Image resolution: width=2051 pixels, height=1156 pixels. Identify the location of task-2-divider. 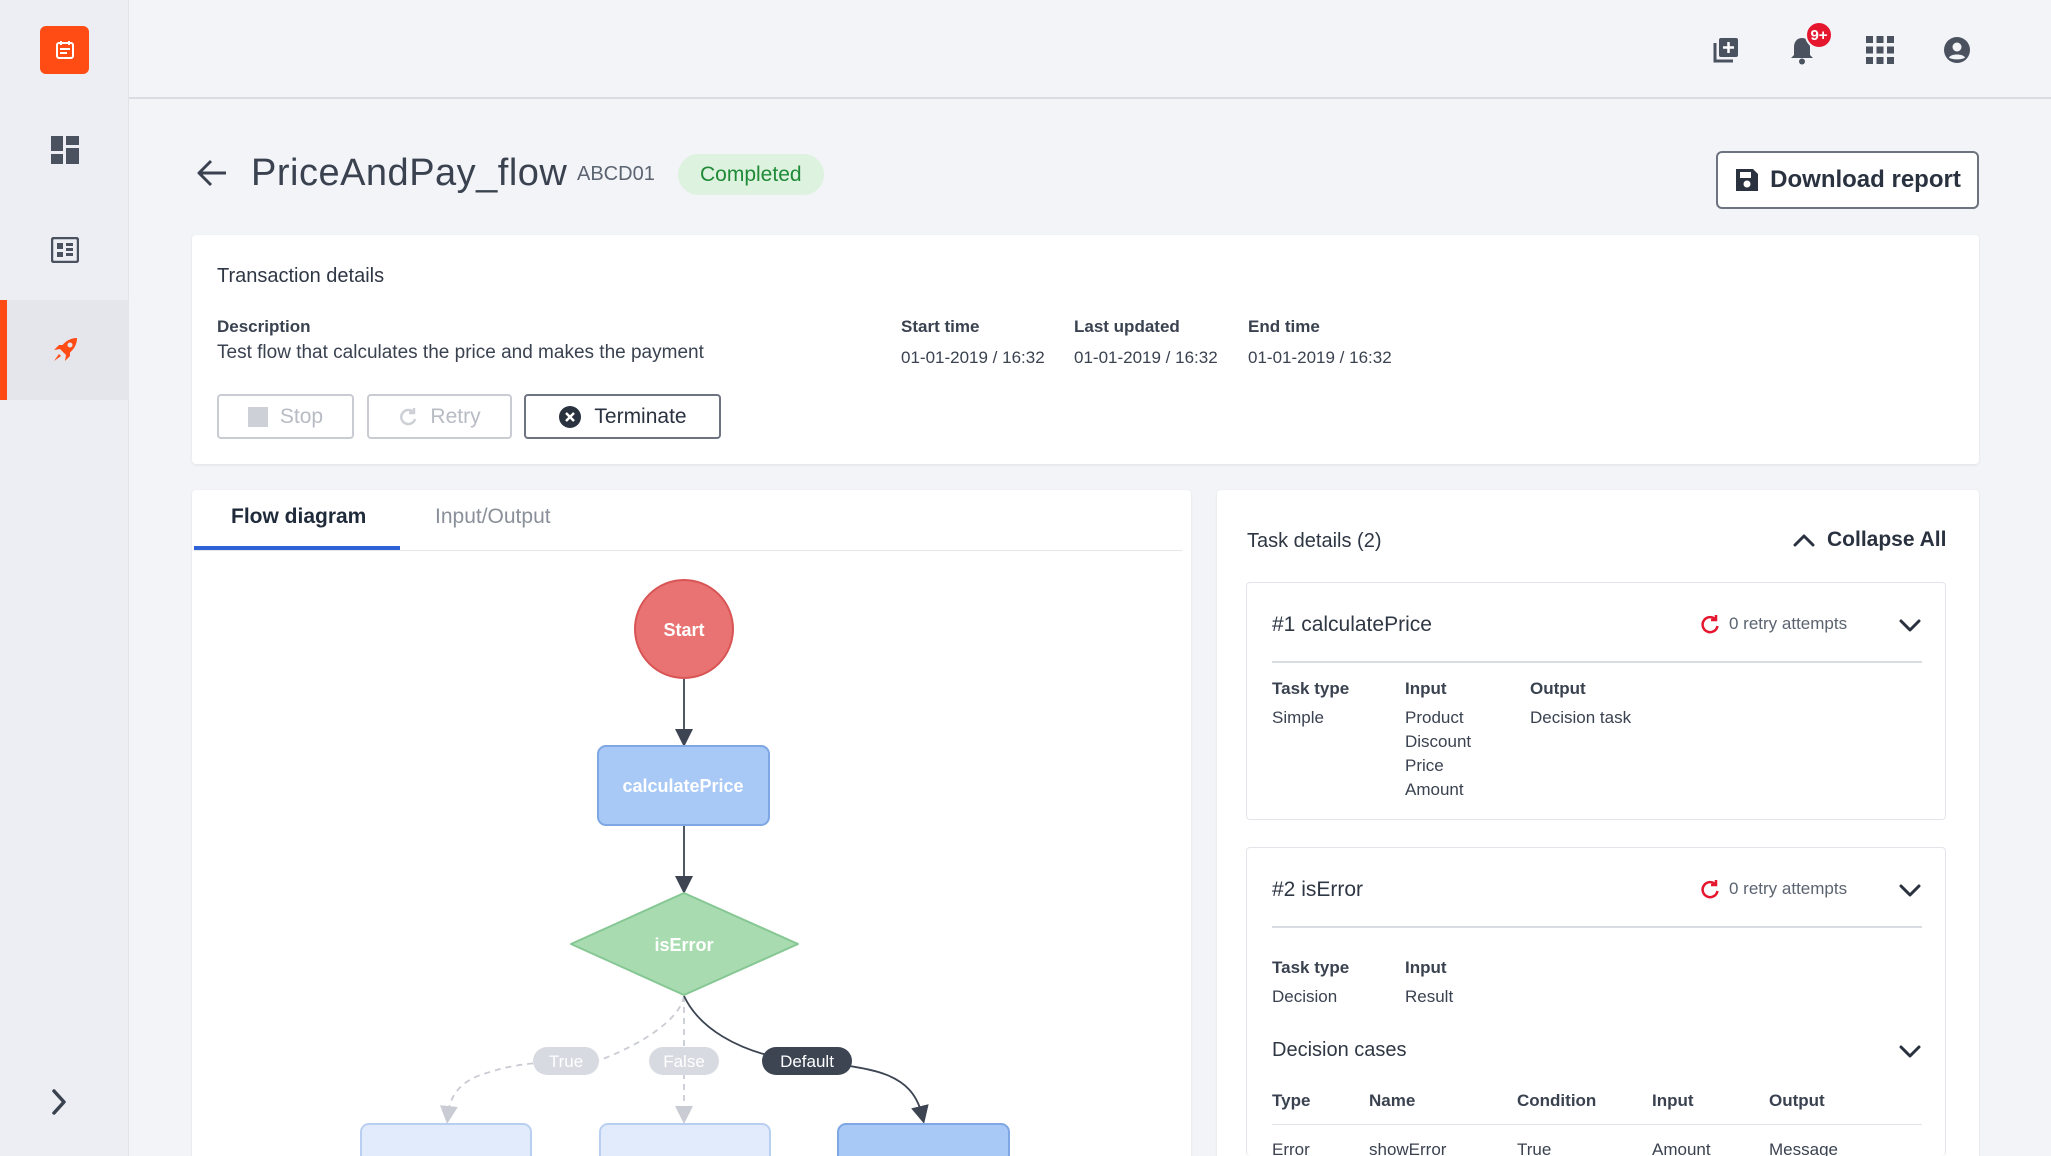
(1597, 927).